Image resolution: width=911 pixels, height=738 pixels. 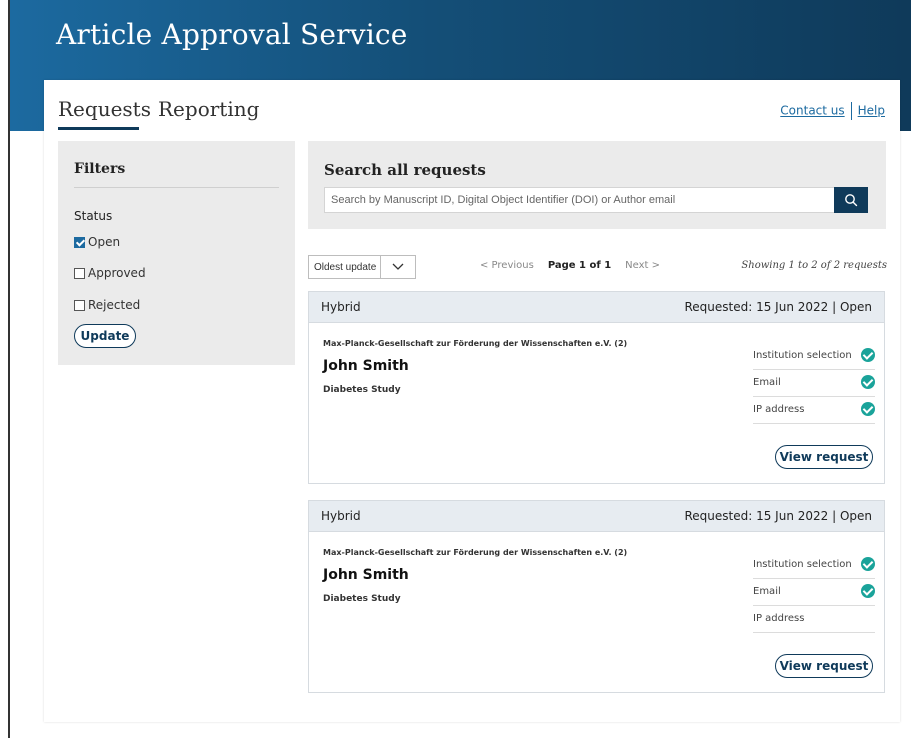 What do you see at coordinates (176, 187) in the screenshot?
I see `filters-divider` at bounding box center [176, 187].